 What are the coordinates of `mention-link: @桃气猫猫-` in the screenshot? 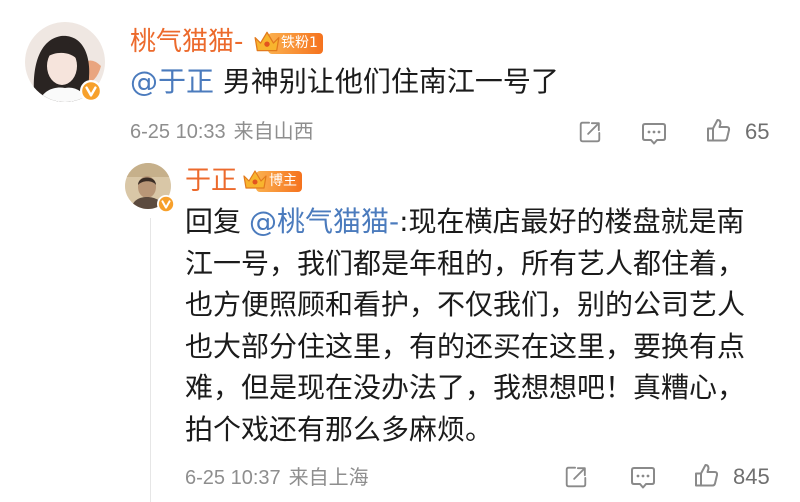 It's located at (324, 221).